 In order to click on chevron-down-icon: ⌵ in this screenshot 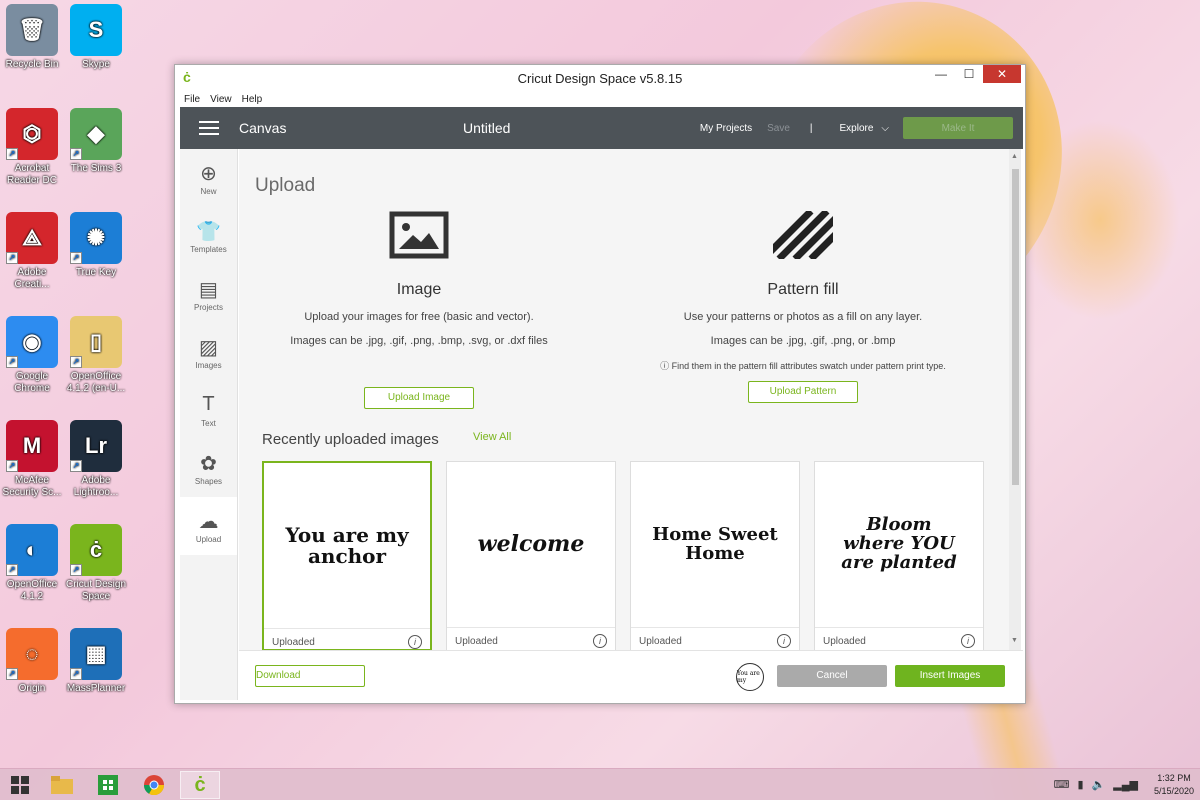, I will do `click(885, 128)`.